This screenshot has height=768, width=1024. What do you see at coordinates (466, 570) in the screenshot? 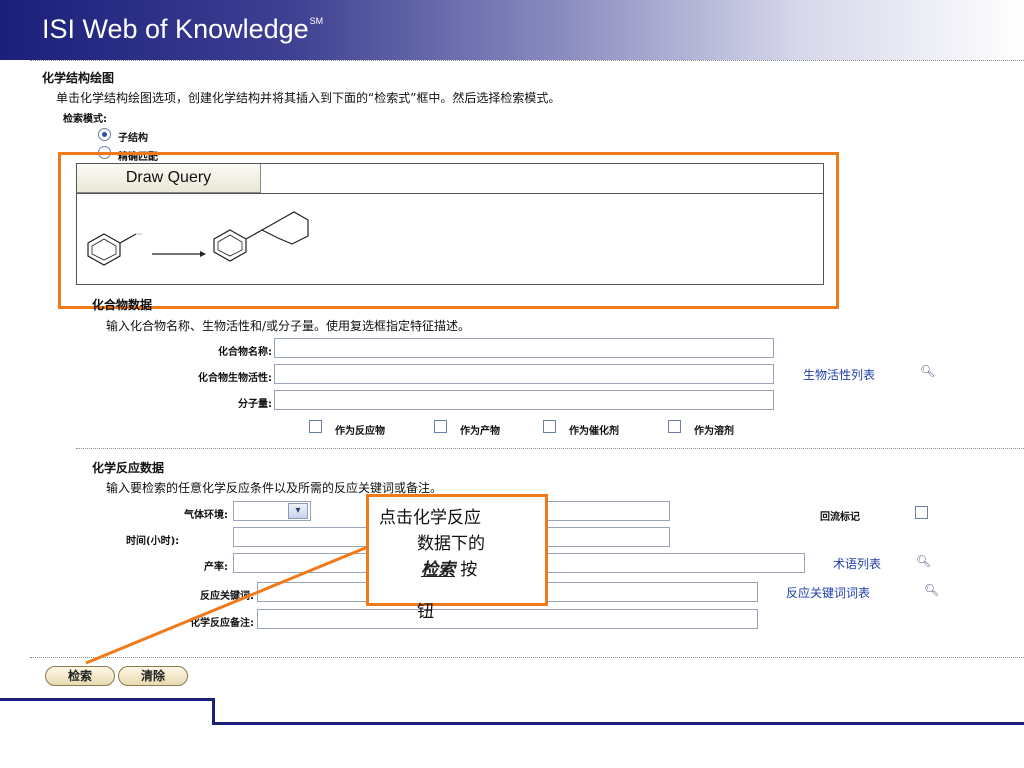
I see `callout-line-3-rest: 按` at bounding box center [466, 570].